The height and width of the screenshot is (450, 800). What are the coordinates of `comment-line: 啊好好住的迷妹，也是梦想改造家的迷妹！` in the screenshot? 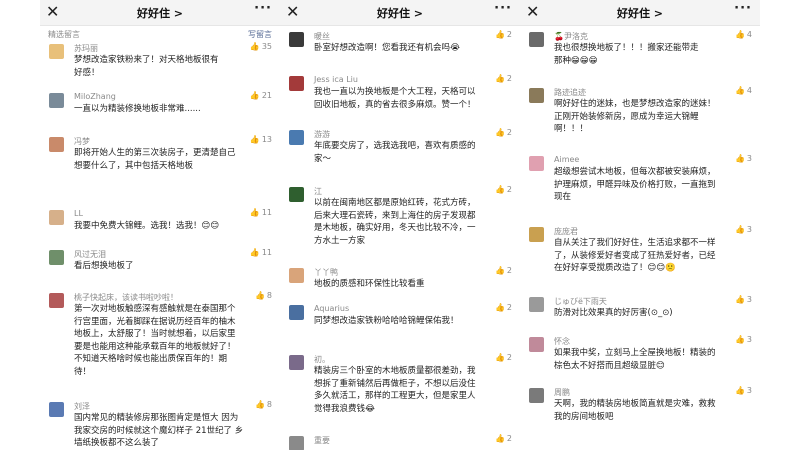 It's located at (635, 104).